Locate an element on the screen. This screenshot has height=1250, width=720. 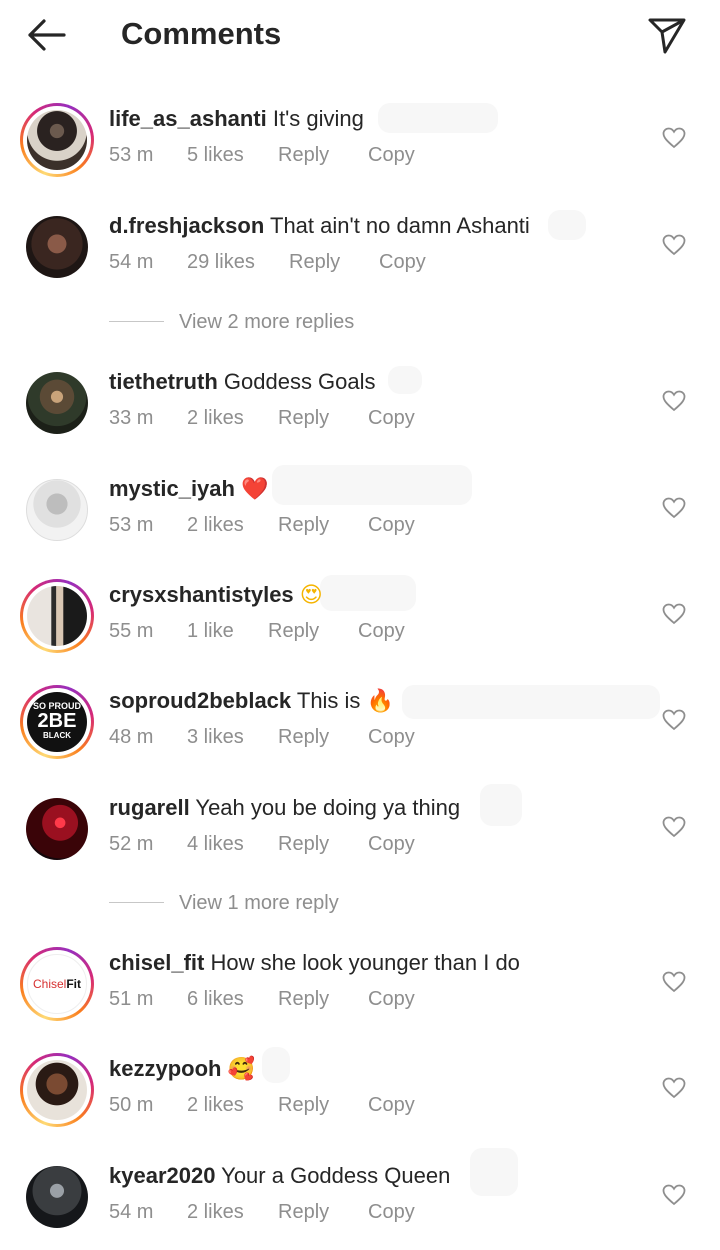
comment-text: Yeah you be doing ya thing is located at coordinates (328, 807).